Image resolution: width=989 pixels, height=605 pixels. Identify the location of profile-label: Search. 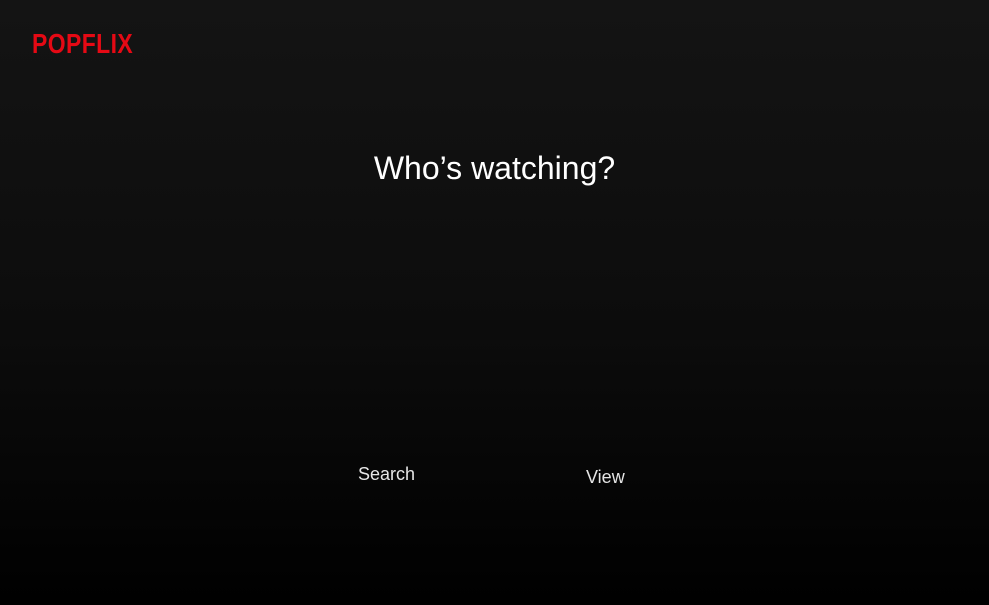
(387, 474).